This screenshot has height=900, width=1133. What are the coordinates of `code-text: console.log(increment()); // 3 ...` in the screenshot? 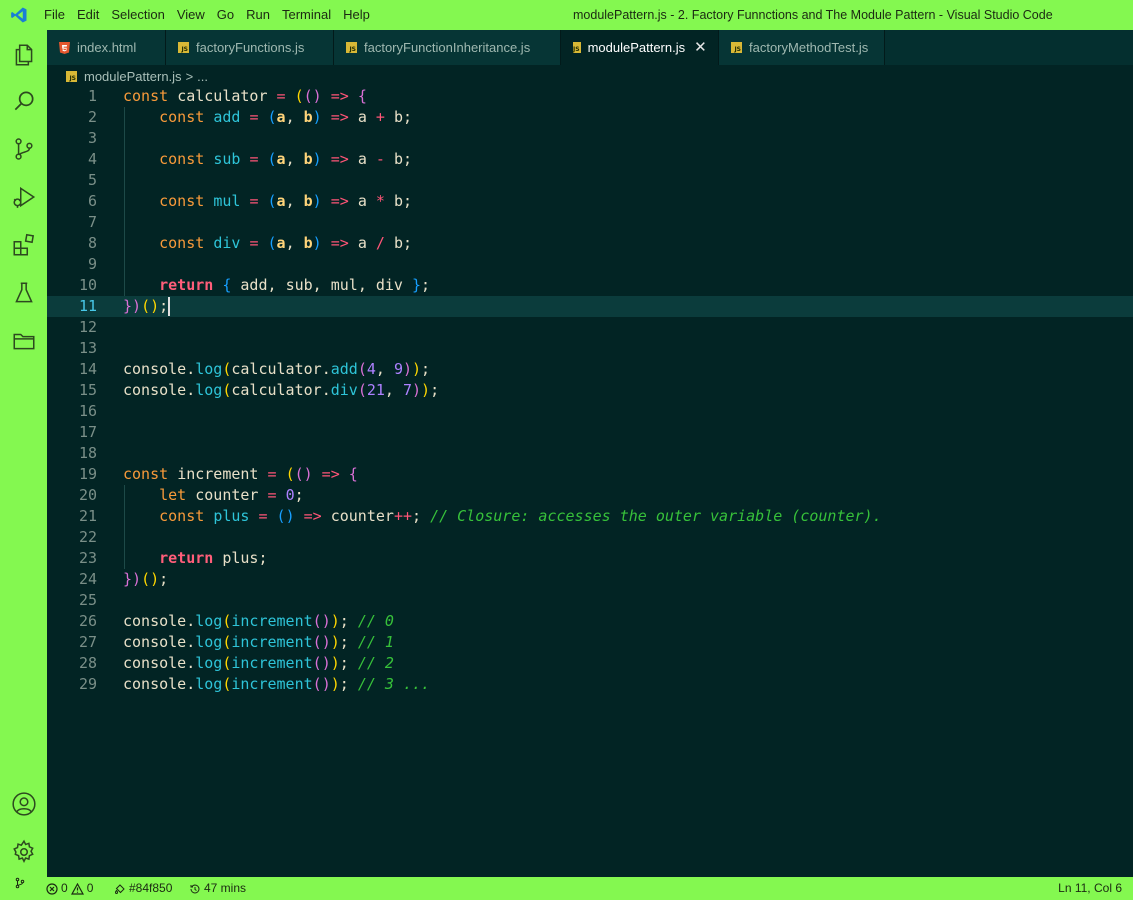 It's located at (276, 684).